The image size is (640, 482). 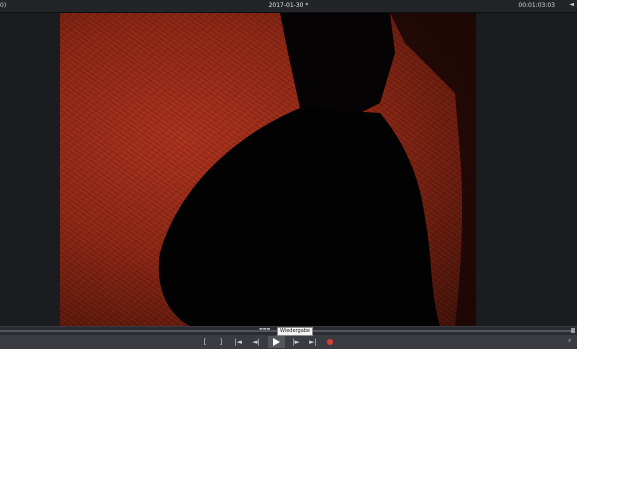 I want to click on mark-out-button: ], so click(x=221, y=342).